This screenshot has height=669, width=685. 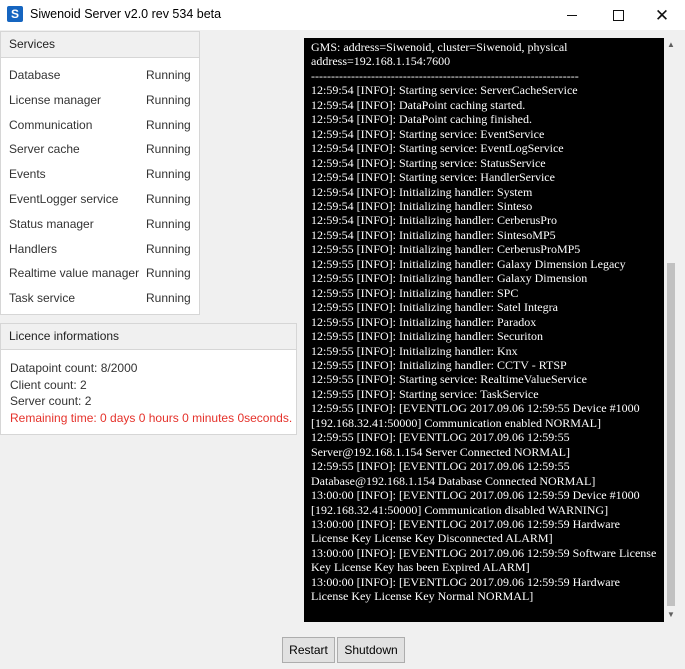 I want to click on service-row-events: Events Running, so click(x=100, y=174).